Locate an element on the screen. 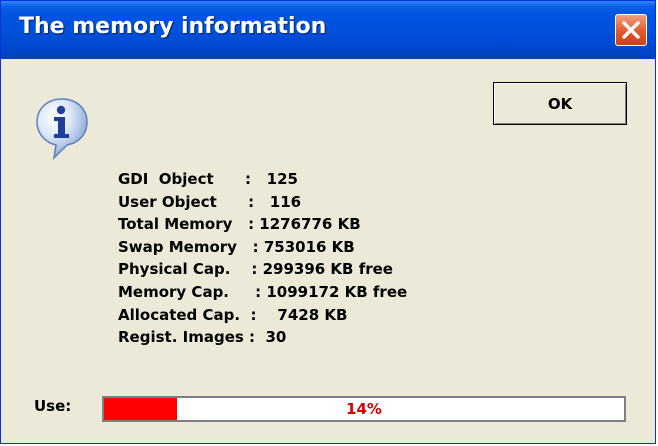 This screenshot has height=446, width=658. stat-physical-cap: Physical Cap. : 299396 KB free is located at coordinates (255, 269).